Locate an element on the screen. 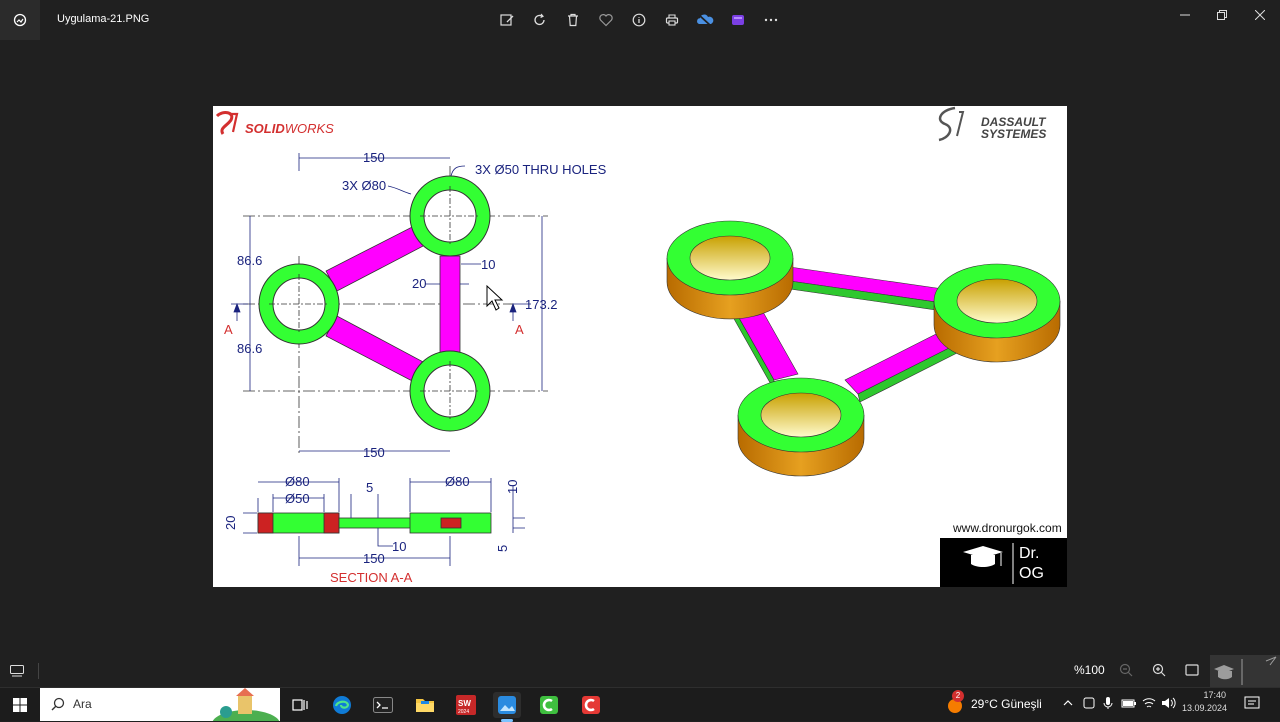 The height and width of the screenshot is (722, 1280). image-toolbar is located at coordinates (638, 20).